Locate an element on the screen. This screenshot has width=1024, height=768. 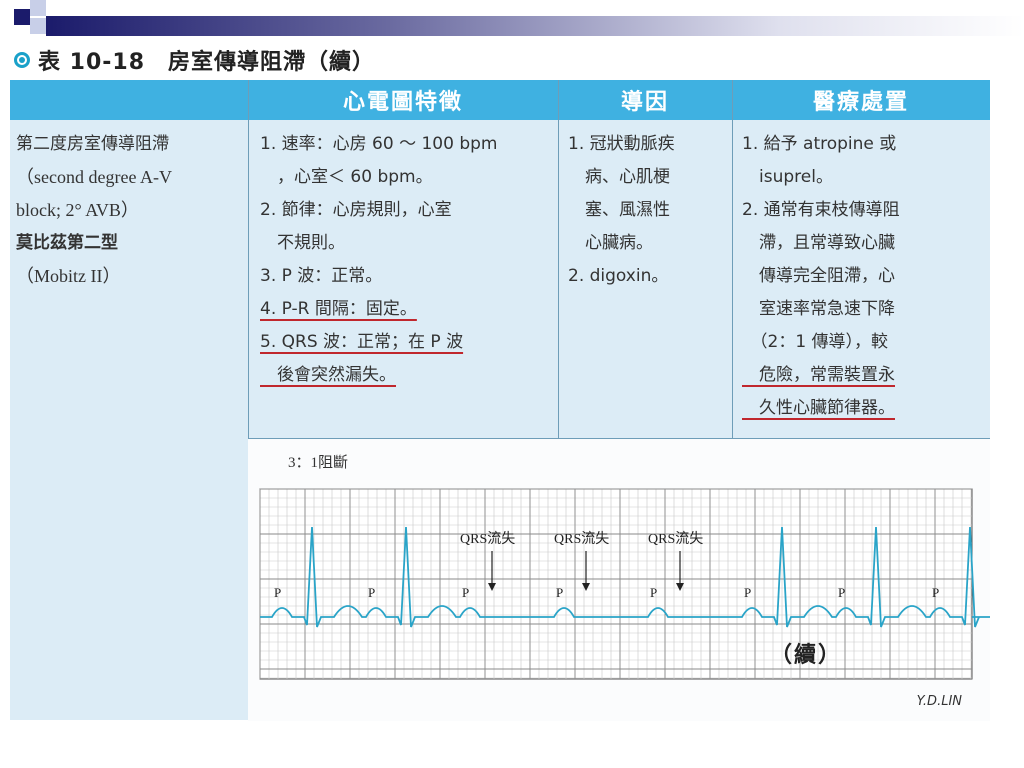
title-text: 表 10-18 房室傳導阻滯（續） is located at coordinates (207, 62).